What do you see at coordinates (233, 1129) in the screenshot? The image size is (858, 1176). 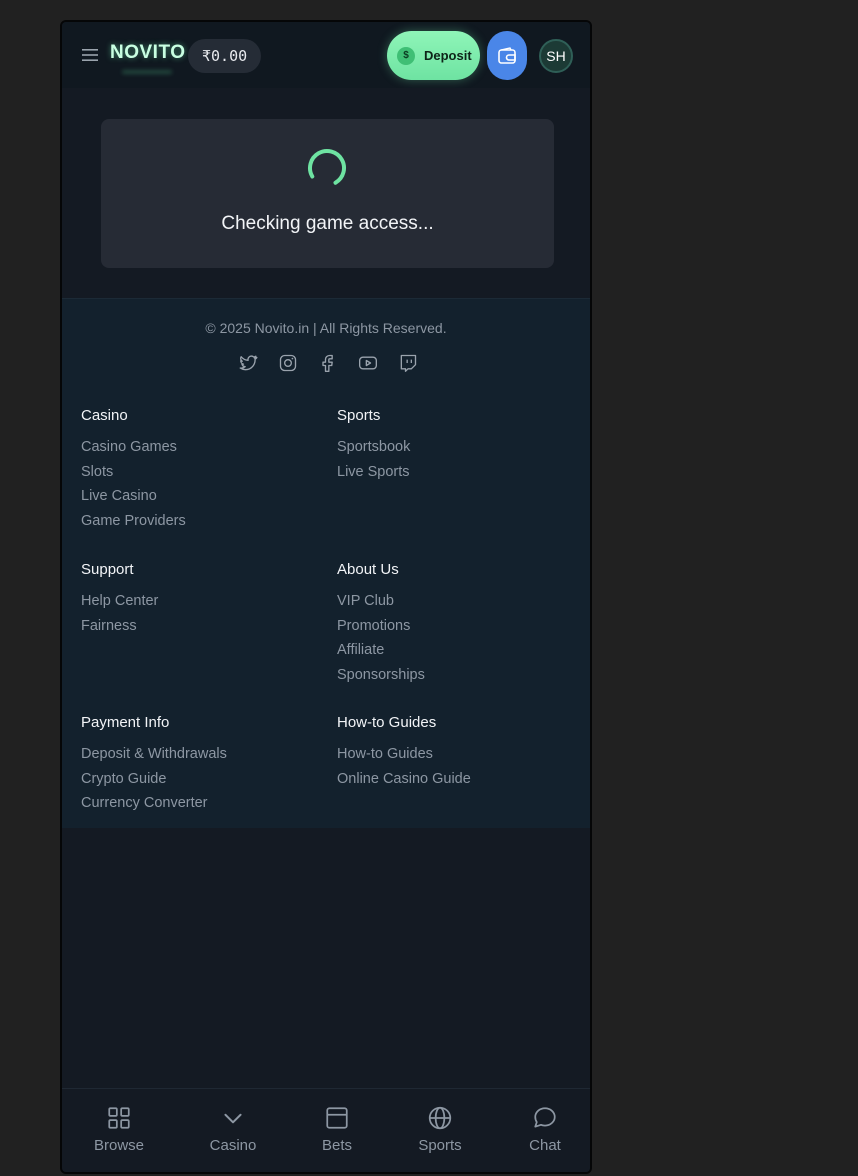 I see `nav-casino: Casino` at bounding box center [233, 1129].